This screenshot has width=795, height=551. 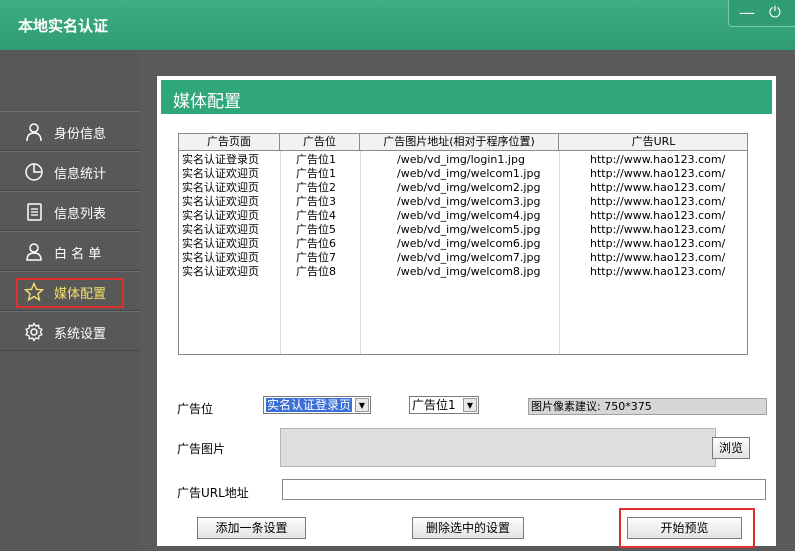 I want to click on slot-select-value: 广告位1, so click(x=434, y=405).